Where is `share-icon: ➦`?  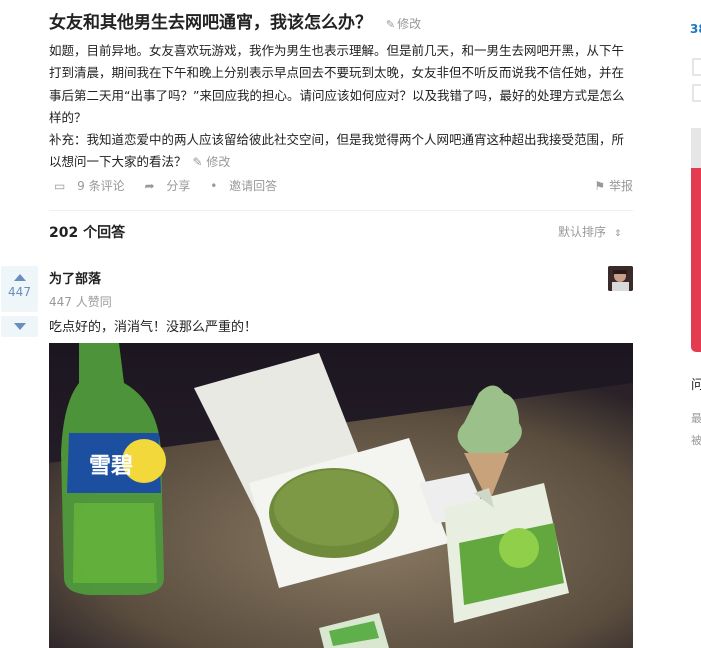
share-icon: ➦ is located at coordinates (149, 186).